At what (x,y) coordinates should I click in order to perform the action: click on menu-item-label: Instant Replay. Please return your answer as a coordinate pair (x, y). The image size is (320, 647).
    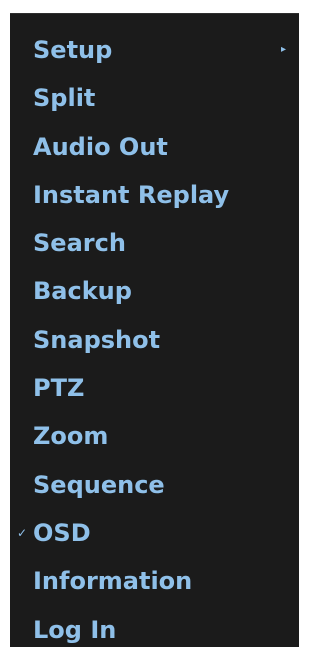
    Looking at the image, I should click on (131, 194).